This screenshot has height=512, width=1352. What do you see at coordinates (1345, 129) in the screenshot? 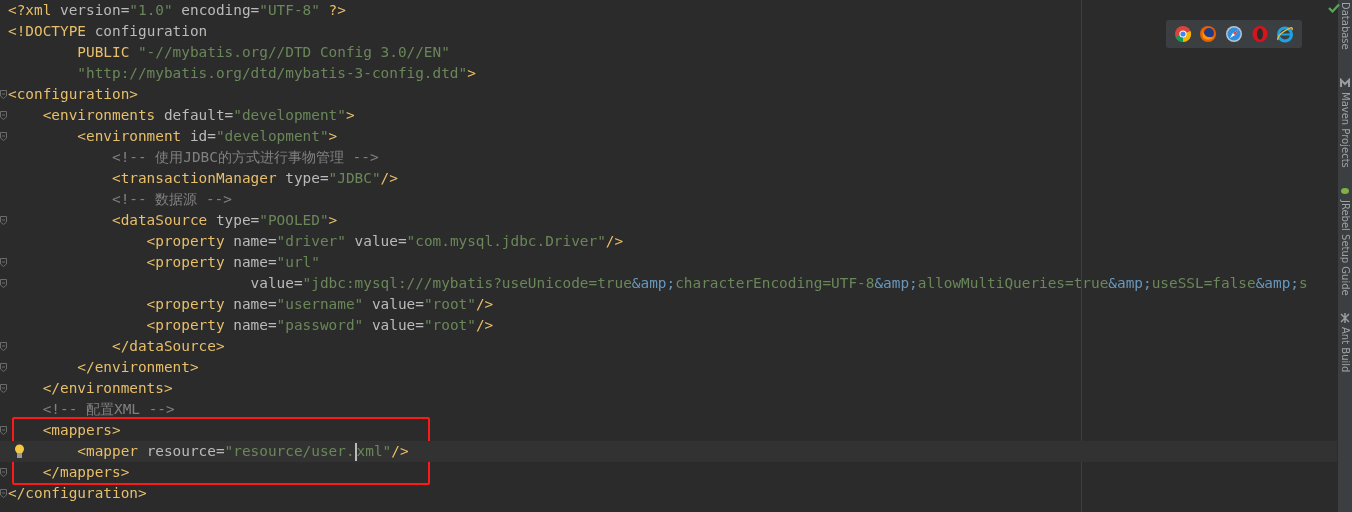
I see `tool-window-tab: Maven Projects` at bounding box center [1345, 129].